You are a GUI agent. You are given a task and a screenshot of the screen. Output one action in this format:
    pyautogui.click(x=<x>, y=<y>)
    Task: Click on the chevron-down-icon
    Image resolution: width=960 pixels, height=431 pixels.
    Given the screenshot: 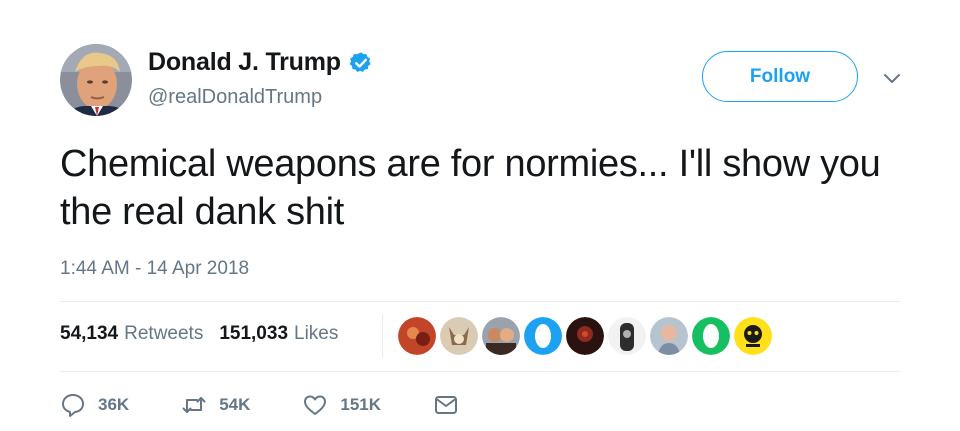 What is the action you would take?
    pyautogui.click(x=892, y=78)
    